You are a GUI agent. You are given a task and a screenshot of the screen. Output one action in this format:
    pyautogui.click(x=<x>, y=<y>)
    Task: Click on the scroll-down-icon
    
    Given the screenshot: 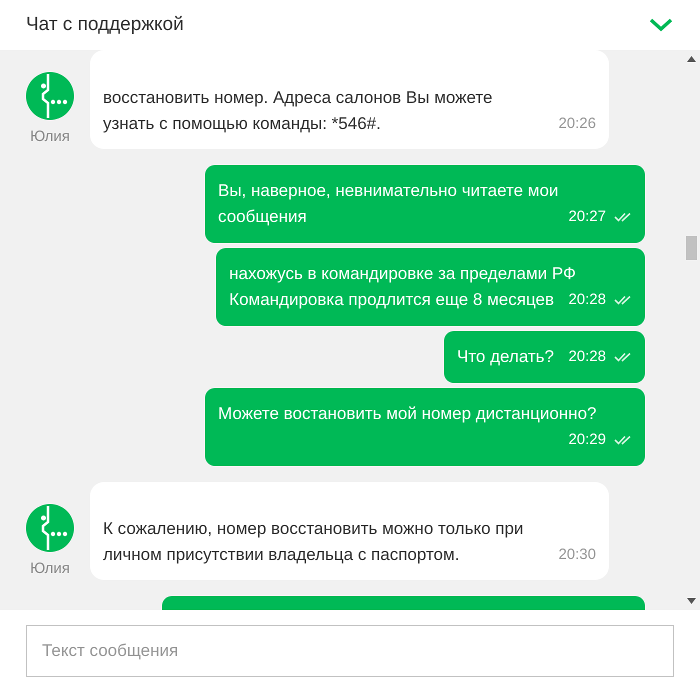 What is the action you would take?
    pyautogui.click(x=691, y=601)
    